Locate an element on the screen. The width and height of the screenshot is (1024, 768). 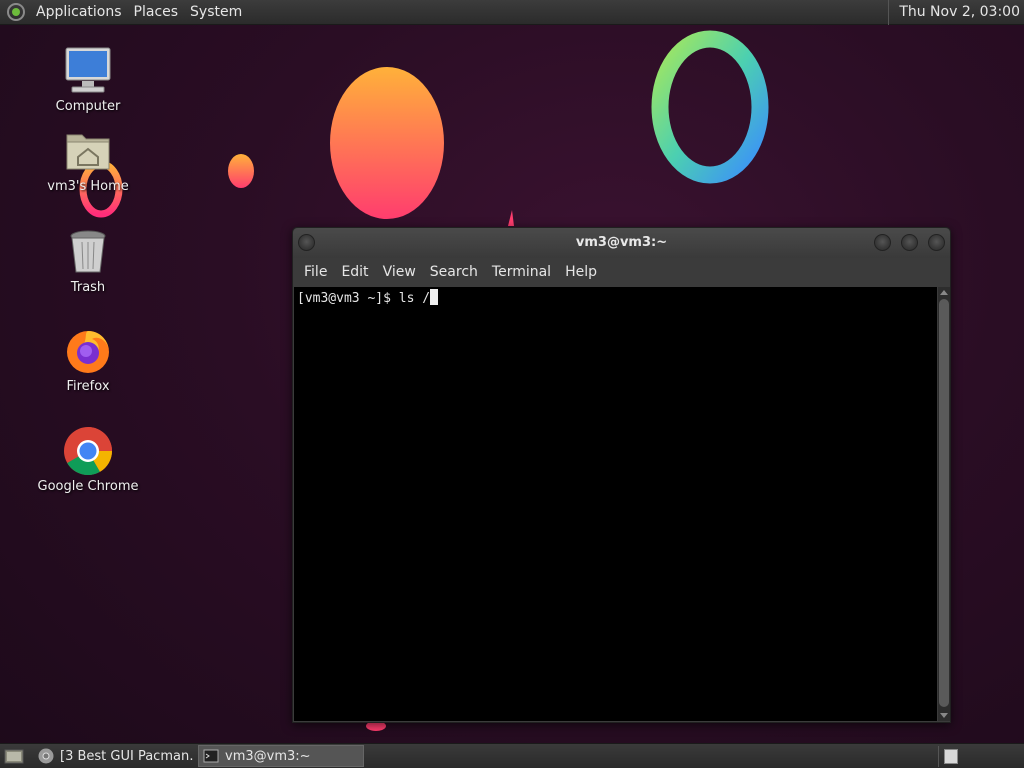
show-desktop-icon is located at coordinates (14, 756).